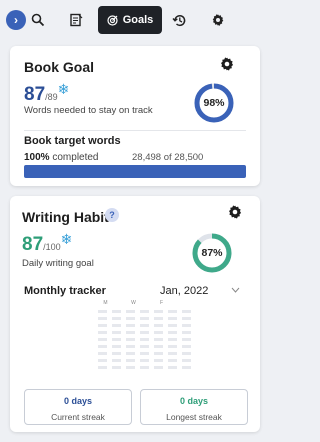 The height and width of the screenshot is (442, 320). I want to click on chevron-down-icon, so click(235, 290).